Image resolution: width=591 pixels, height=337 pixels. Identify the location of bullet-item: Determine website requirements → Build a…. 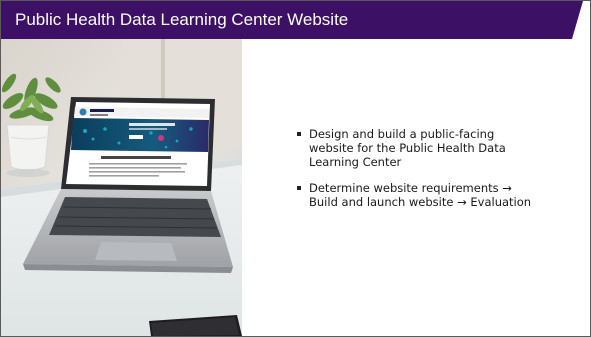
(419, 195).